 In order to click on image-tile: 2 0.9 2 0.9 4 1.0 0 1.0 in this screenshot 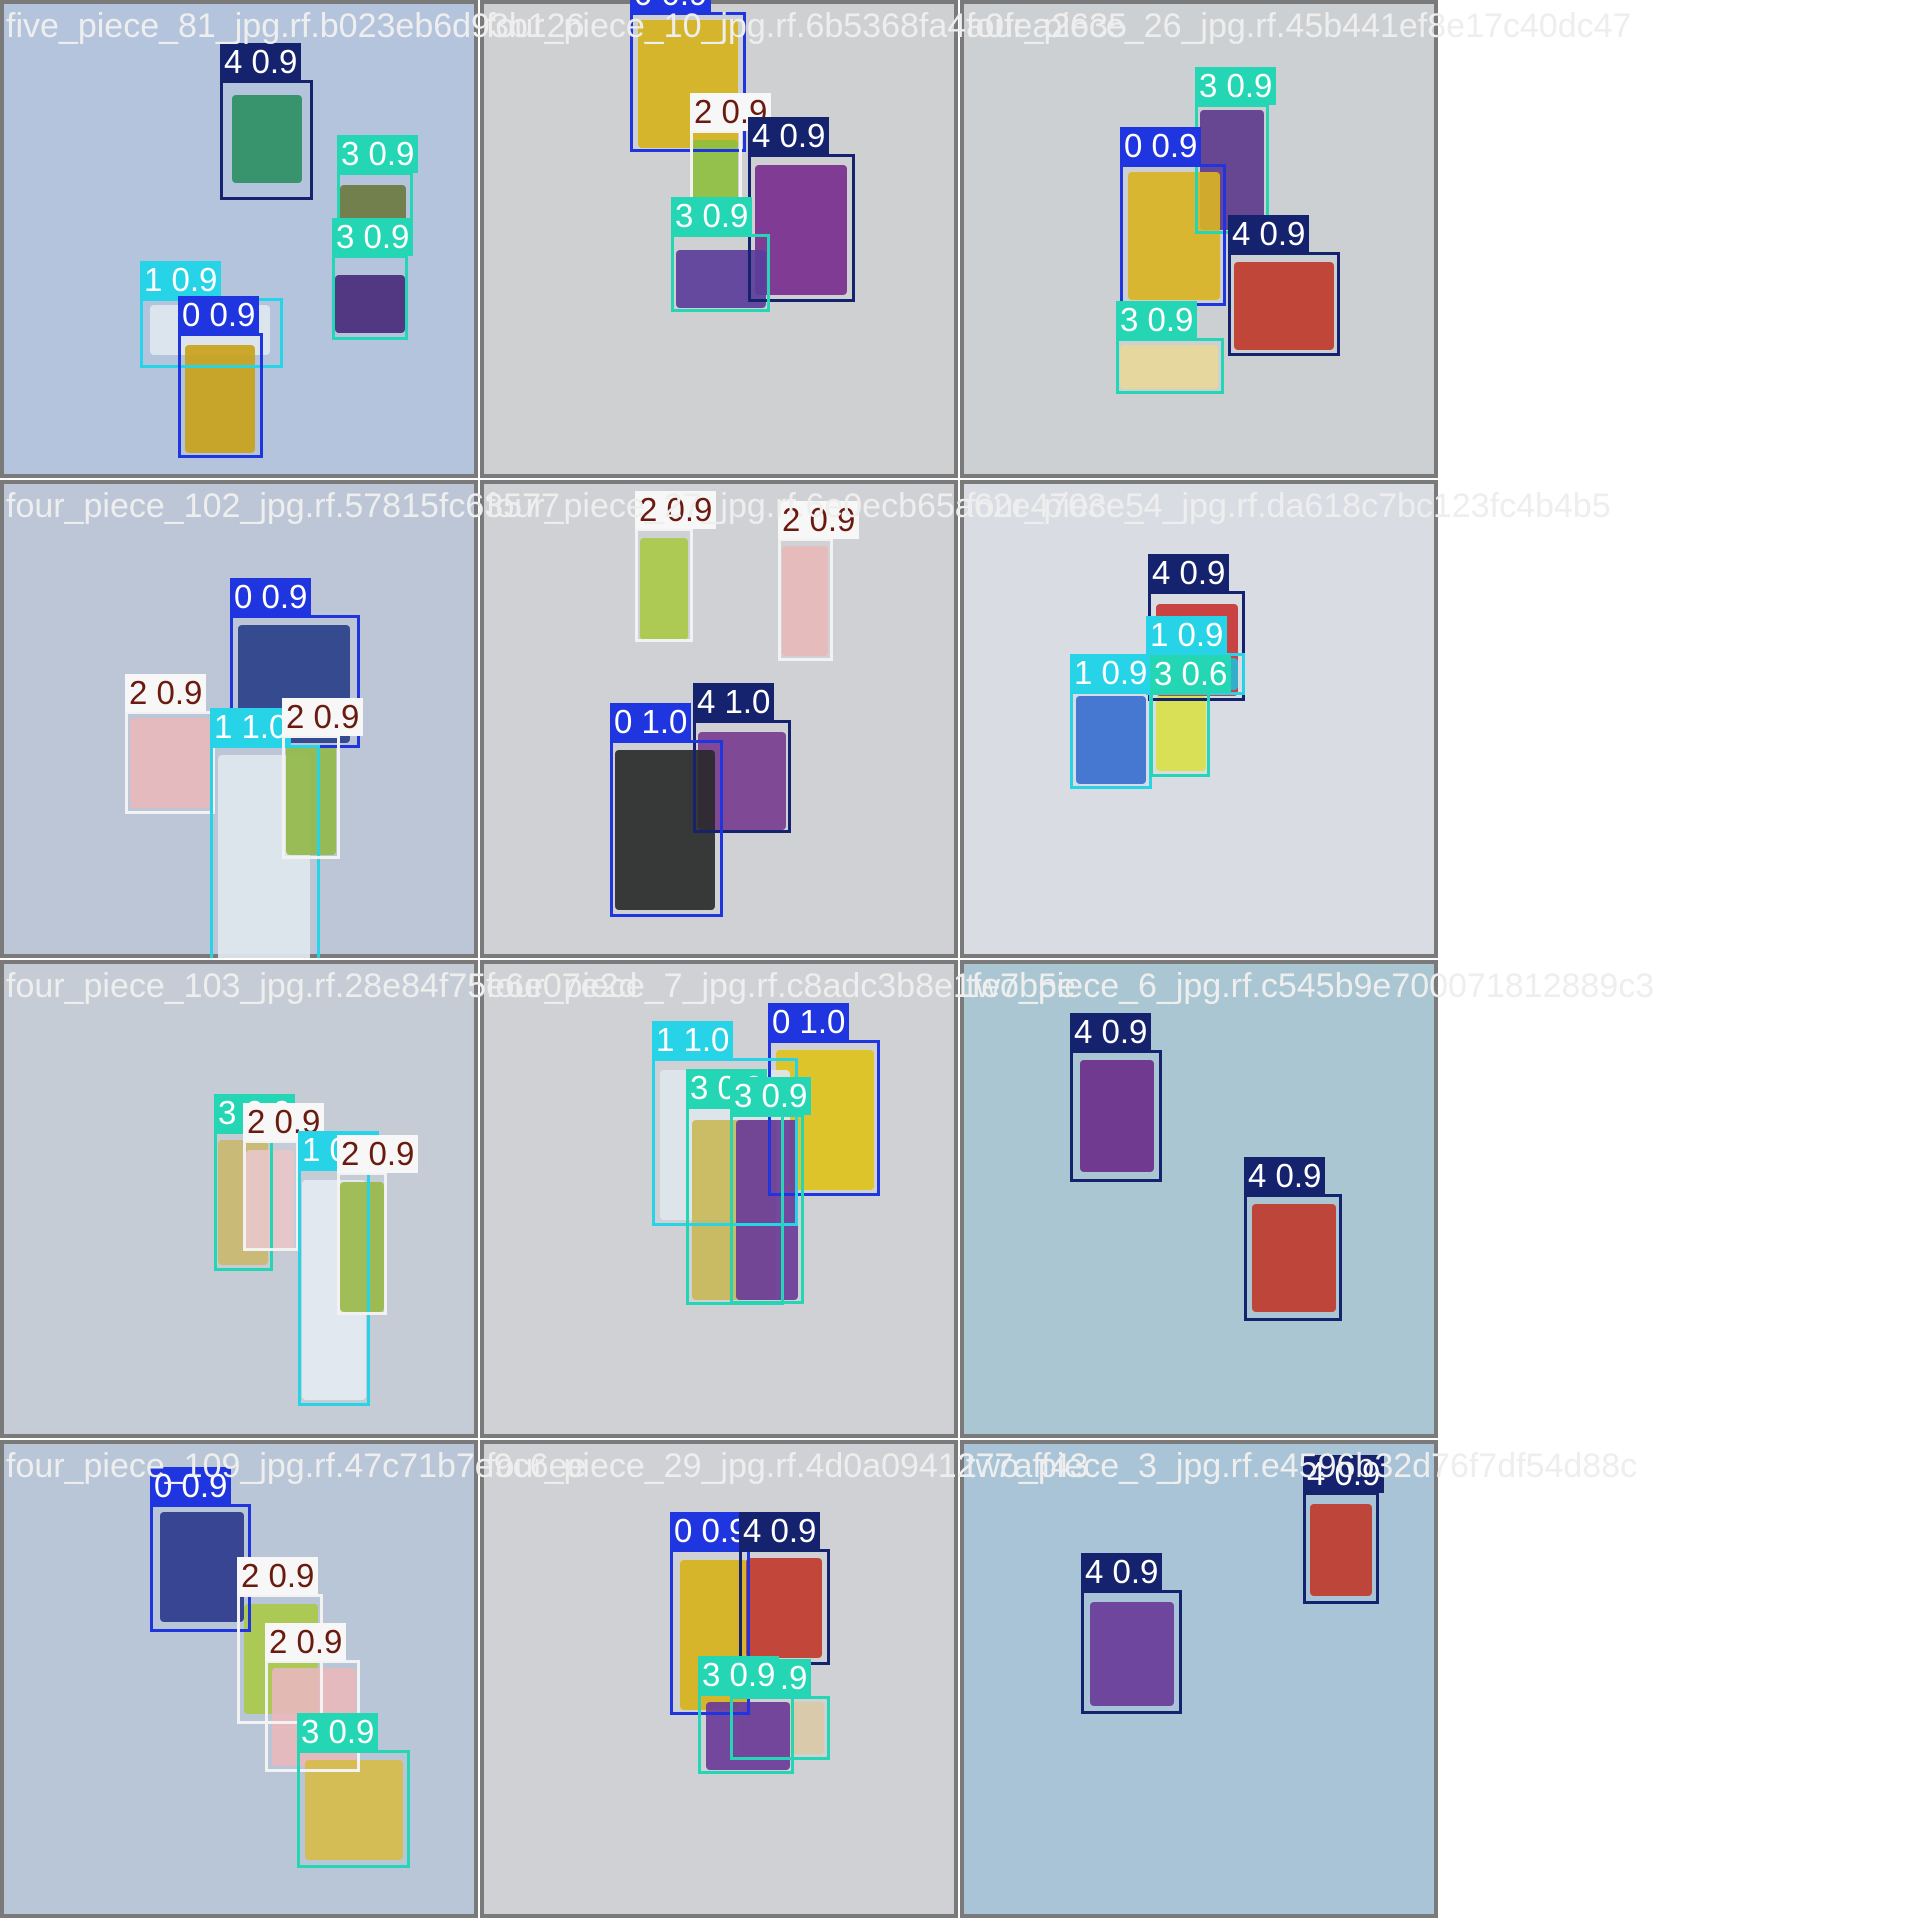, I will do `click(719, 719)`.